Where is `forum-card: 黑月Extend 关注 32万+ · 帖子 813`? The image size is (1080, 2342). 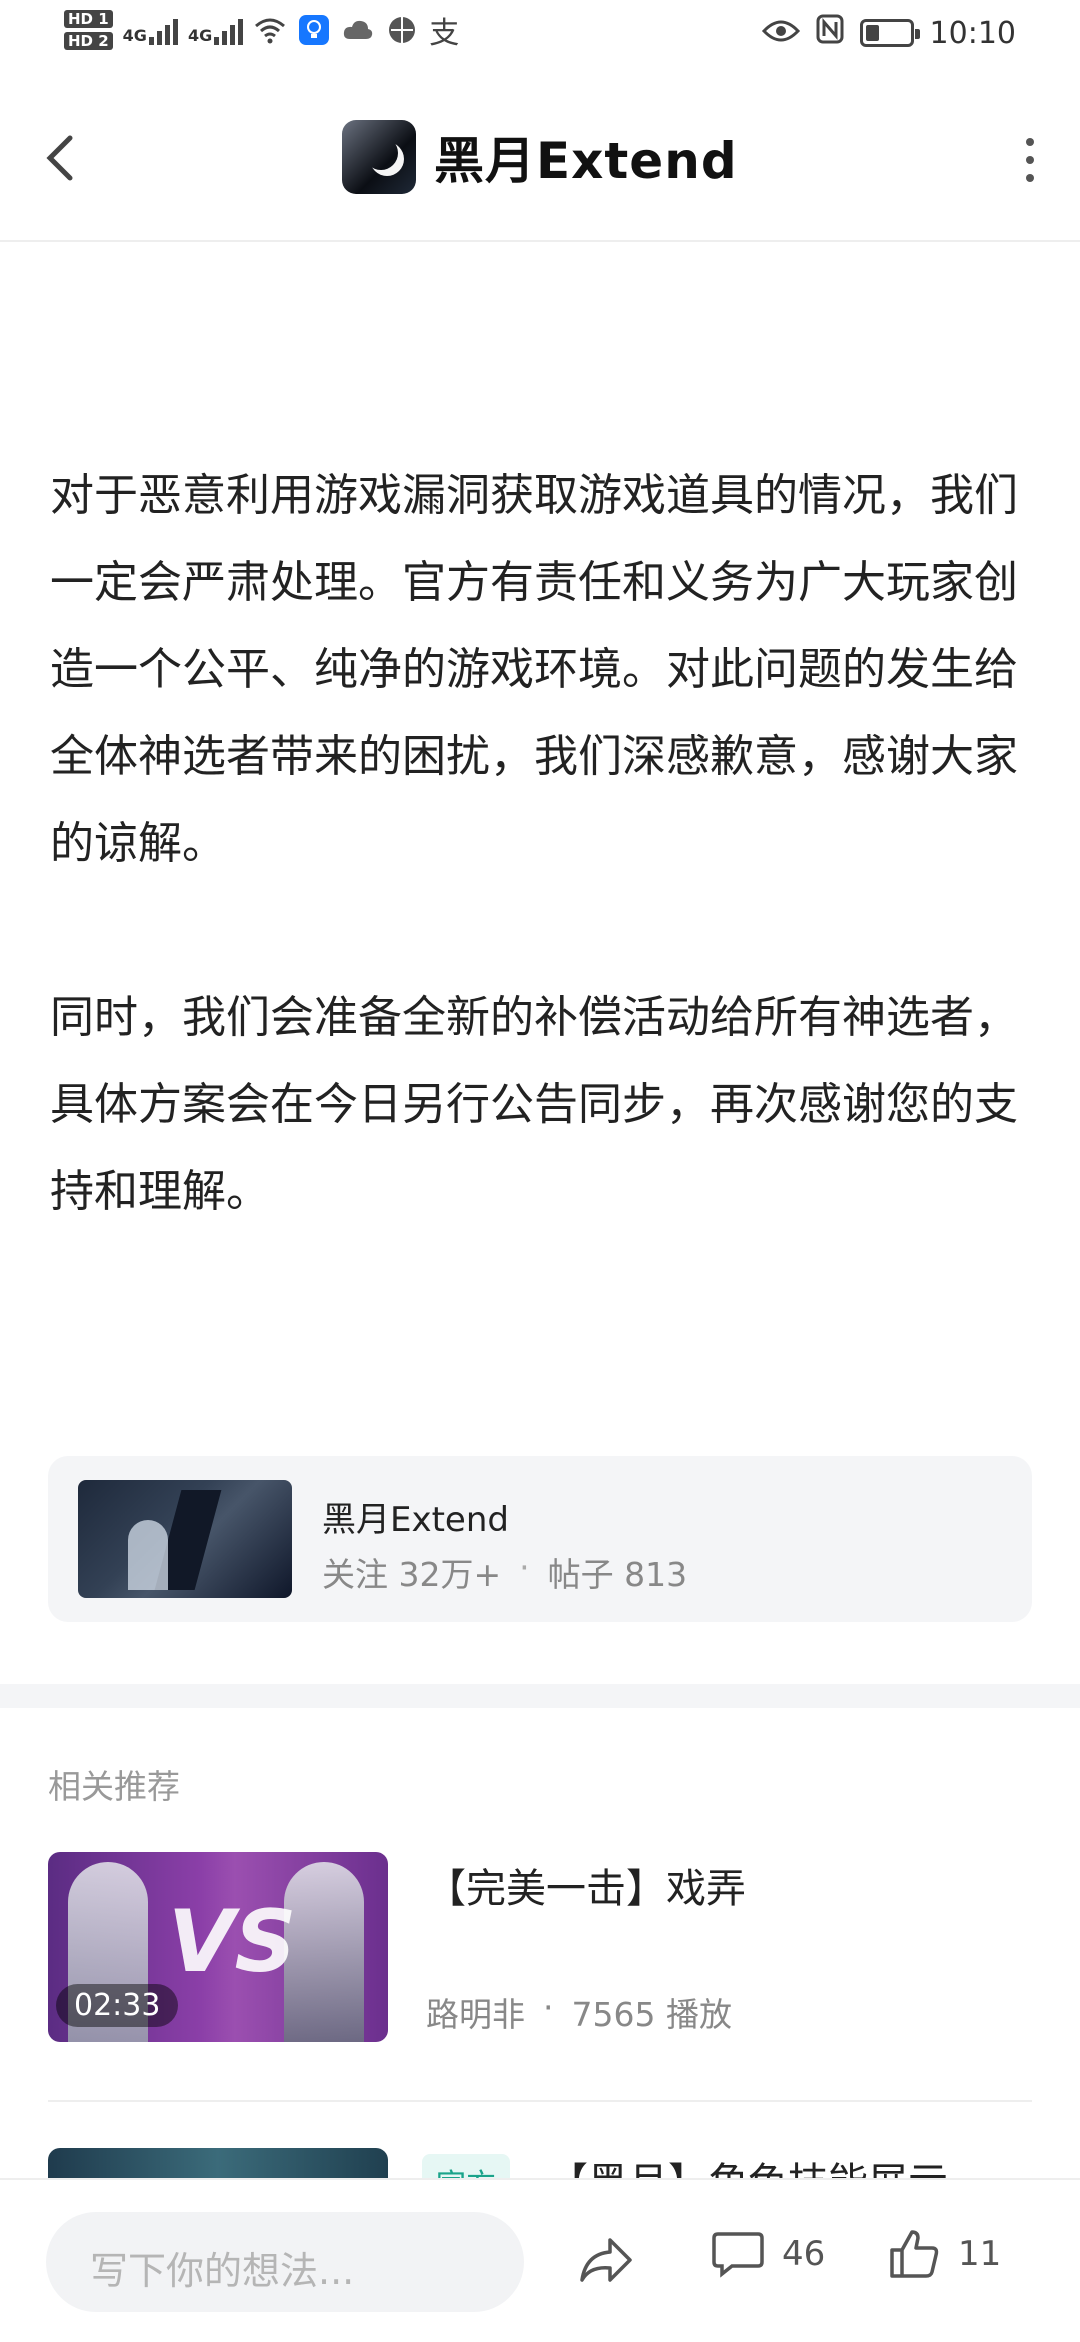 forum-card: 黑月Extend 关注 32万+ · 帖子 813 is located at coordinates (540, 1539).